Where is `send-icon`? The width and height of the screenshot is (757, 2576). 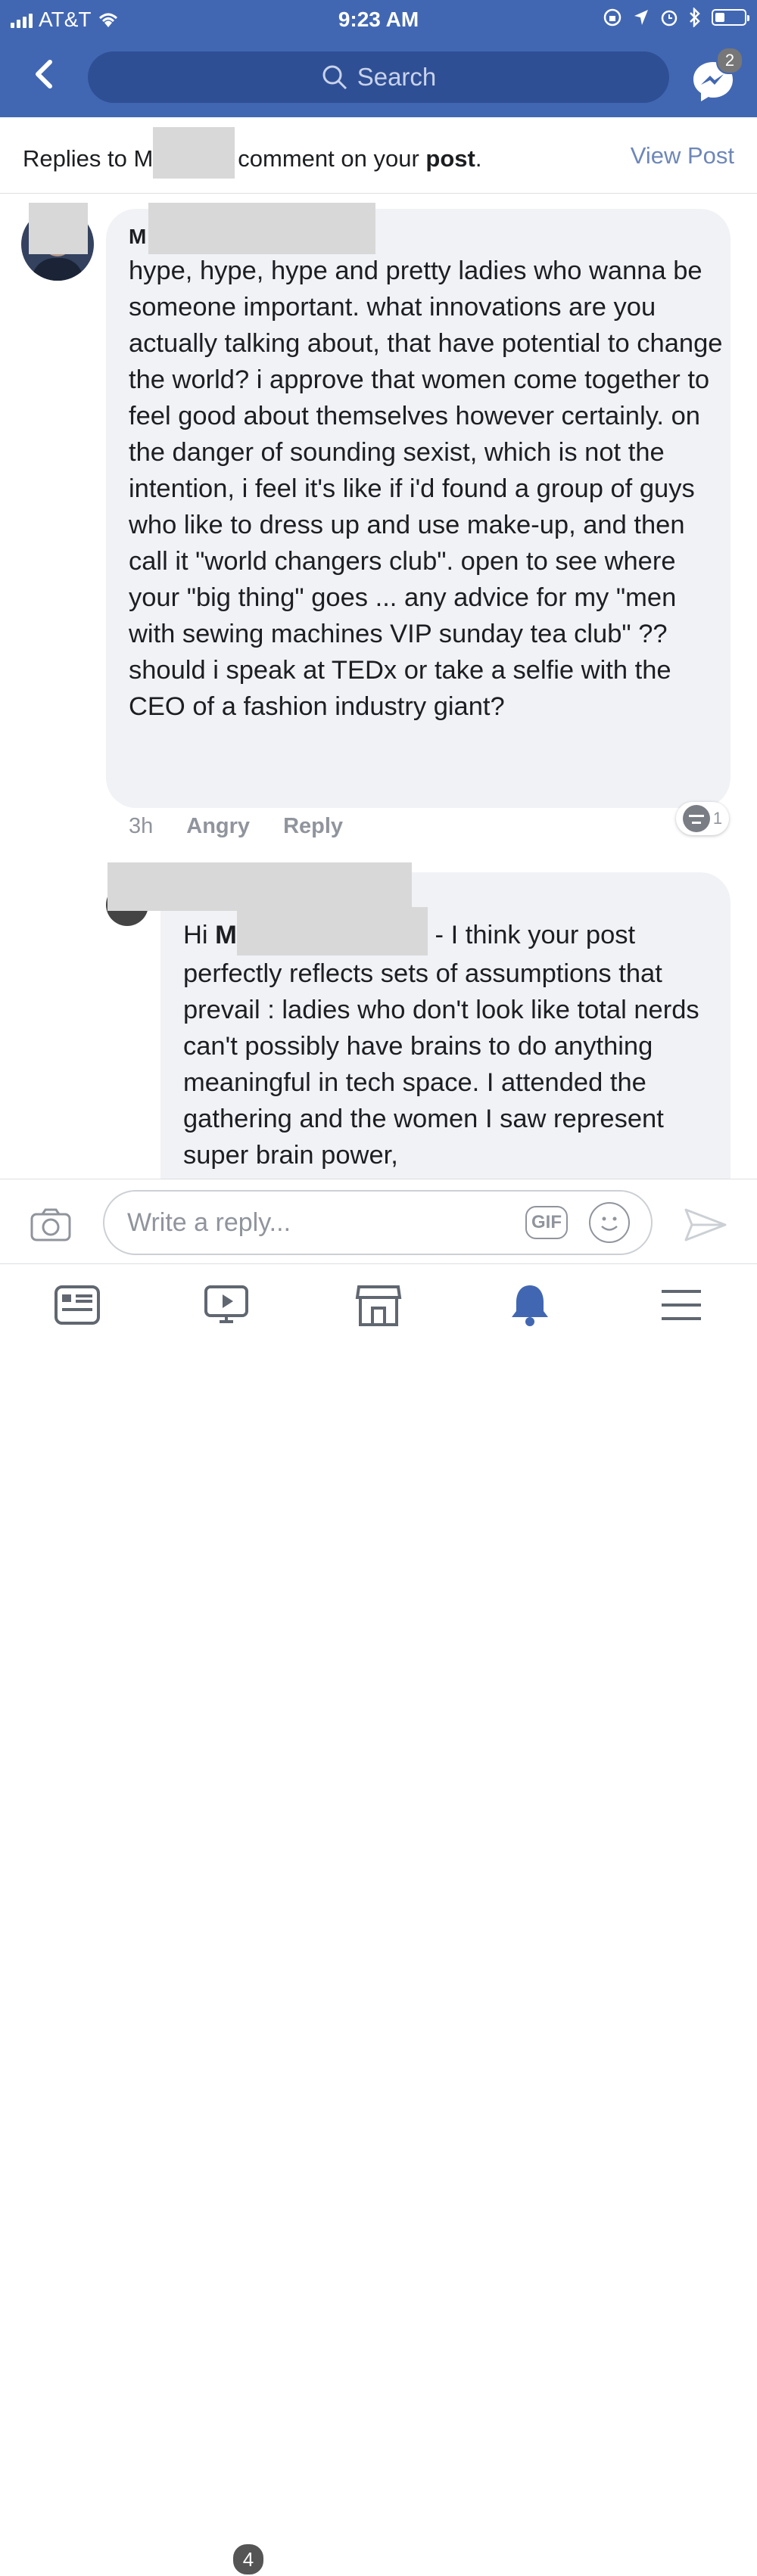 send-icon is located at coordinates (705, 1225).